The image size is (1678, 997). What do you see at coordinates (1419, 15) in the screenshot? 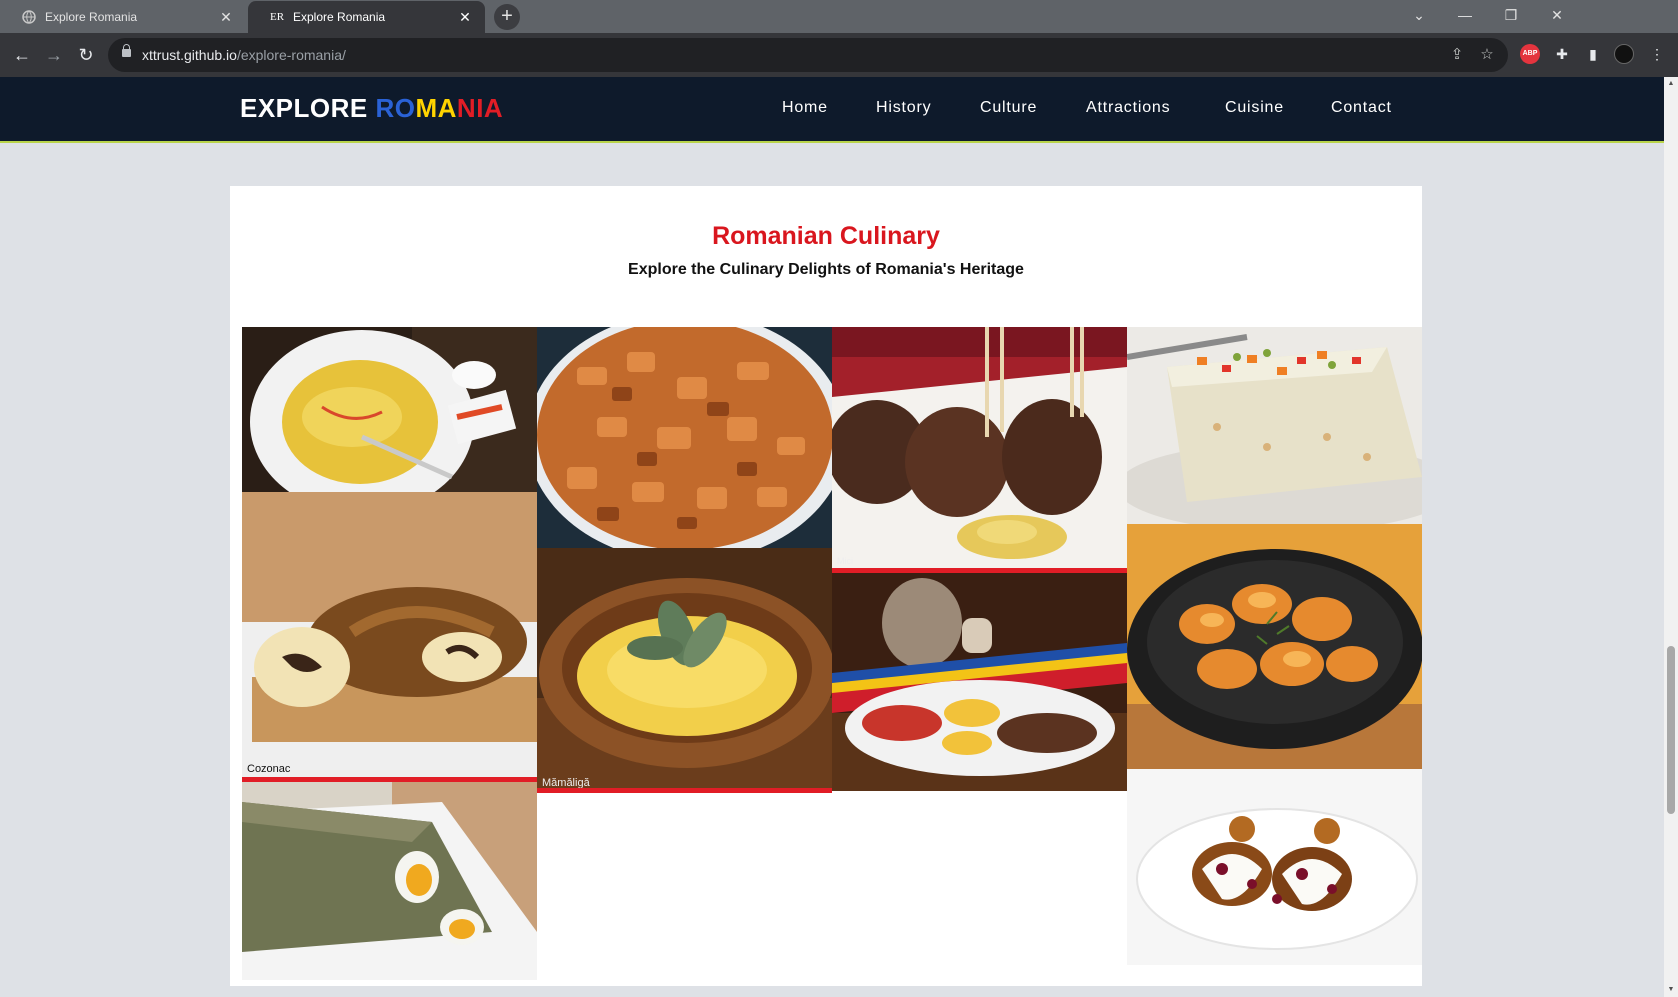
I see `tab-search-icon: ⌄` at bounding box center [1419, 15].